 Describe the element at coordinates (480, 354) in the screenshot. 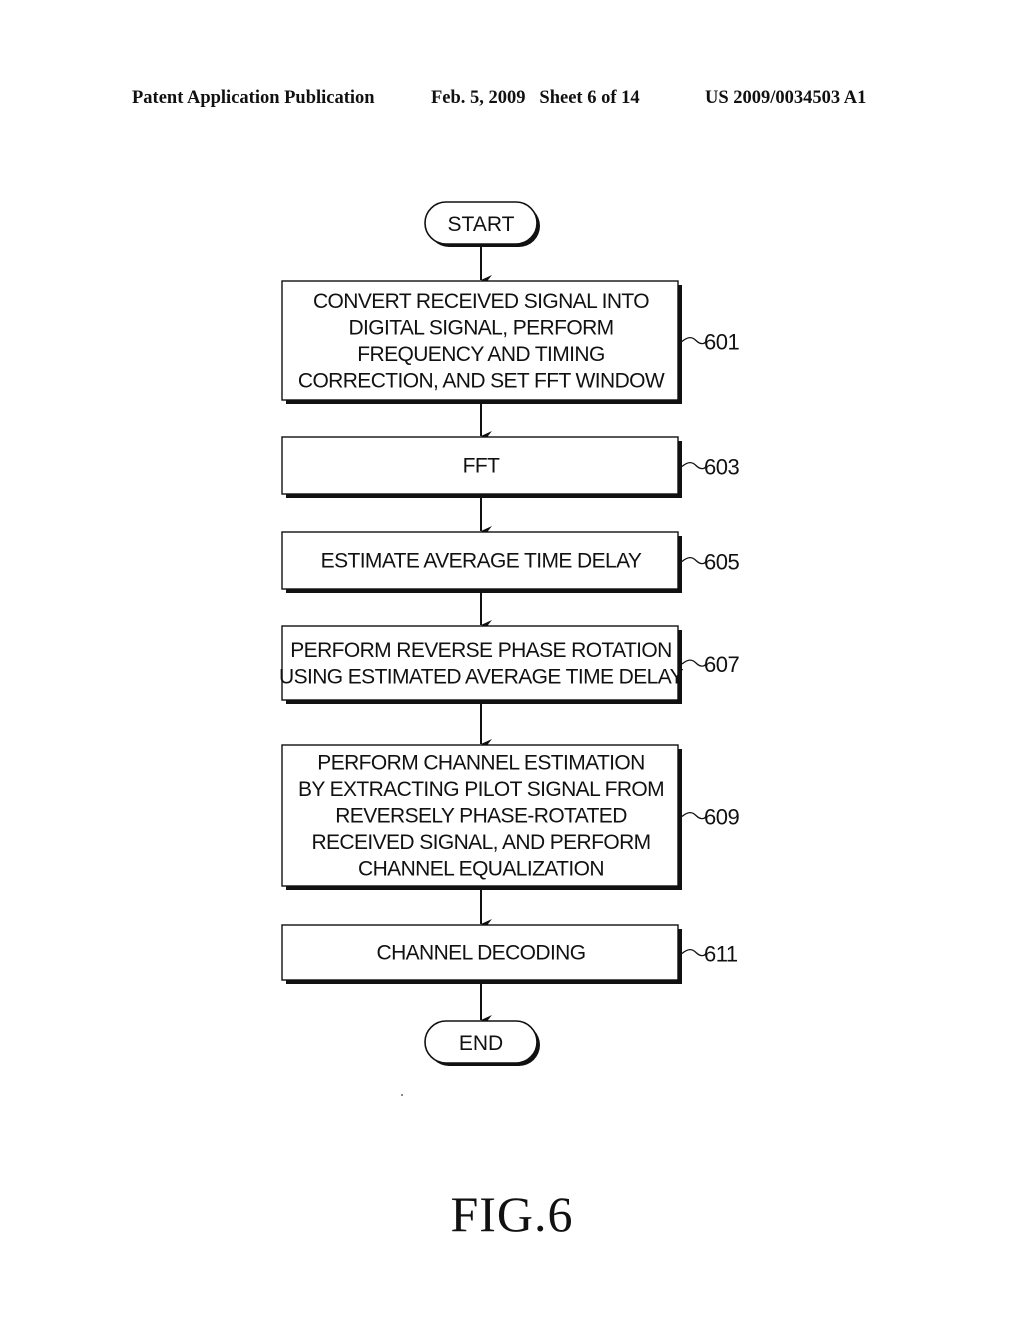

I see `step-text-line: FREQUENCY AND TIMING` at that location.